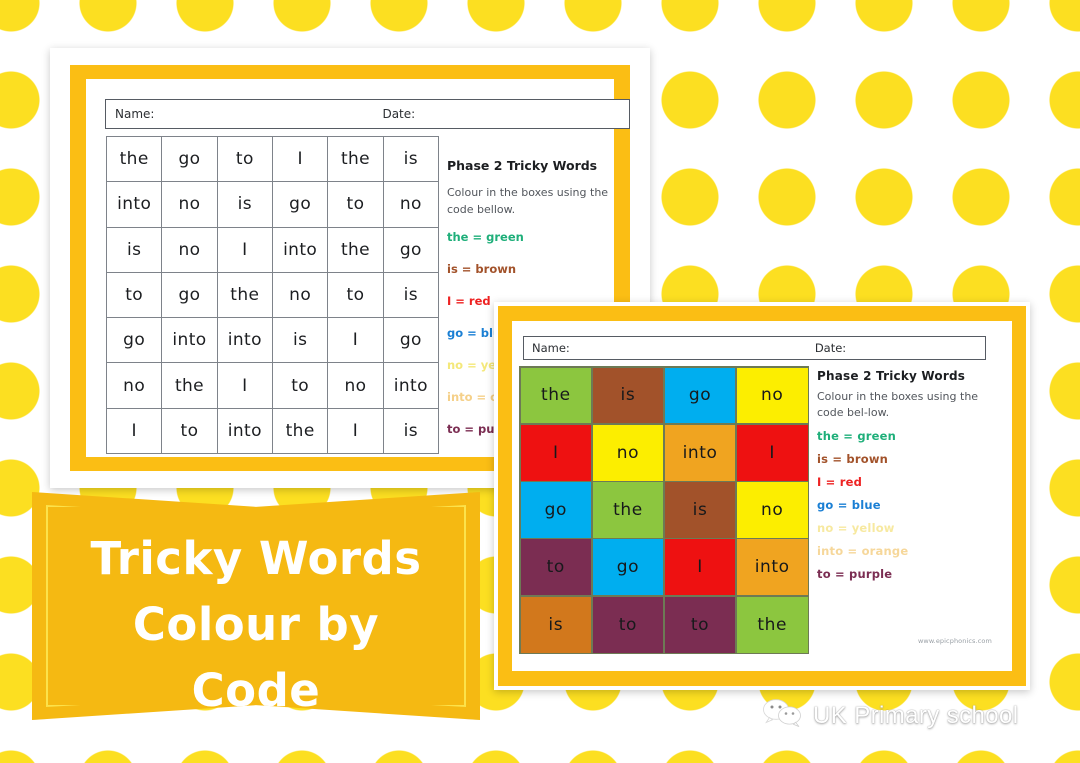 The width and height of the screenshot is (1080, 763). I want to click on grid1-cell-r4-c5: to, so click(356, 295).